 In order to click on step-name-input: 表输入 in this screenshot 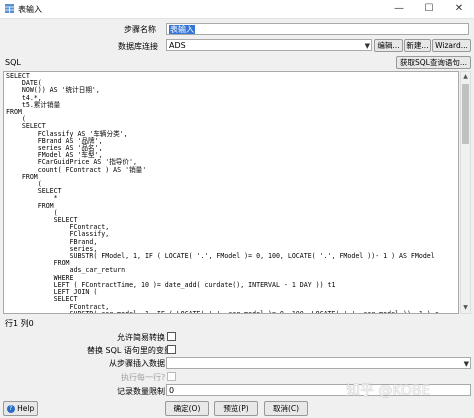, I will do `click(317, 29)`.